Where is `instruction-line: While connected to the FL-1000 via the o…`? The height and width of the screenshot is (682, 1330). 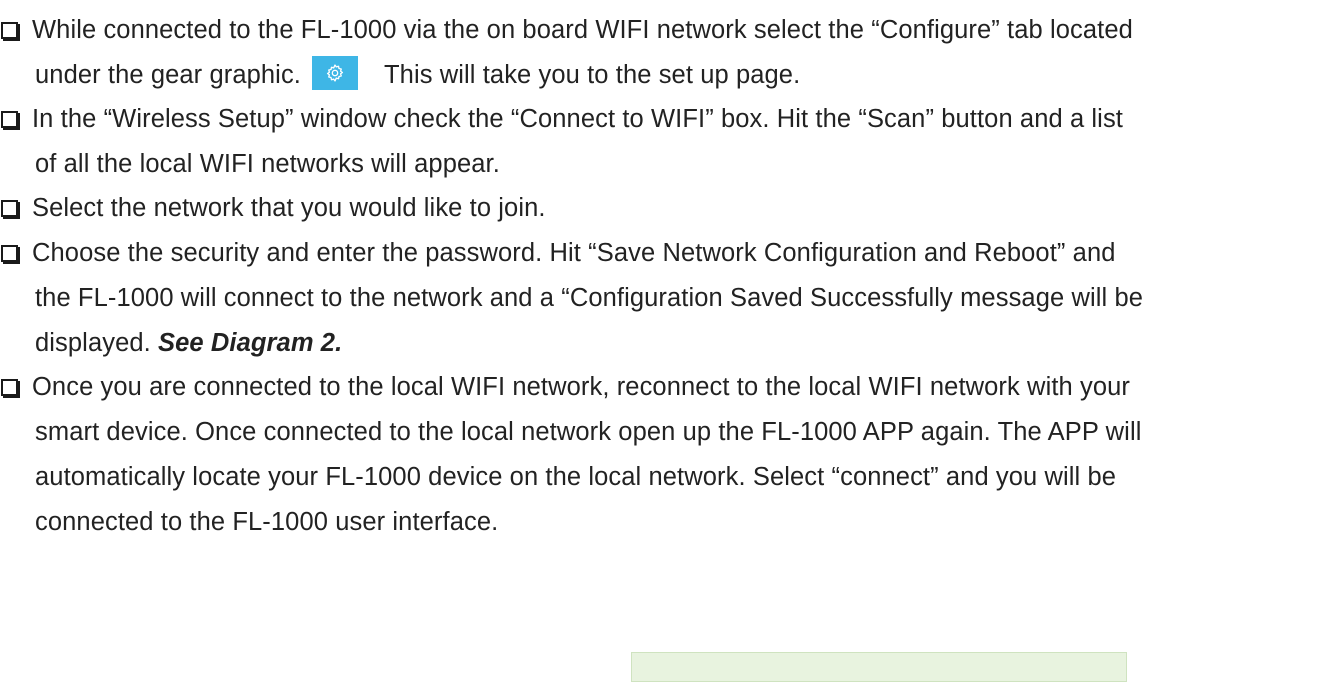 instruction-line: While connected to the FL-1000 via the o… is located at coordinates (660, 30).